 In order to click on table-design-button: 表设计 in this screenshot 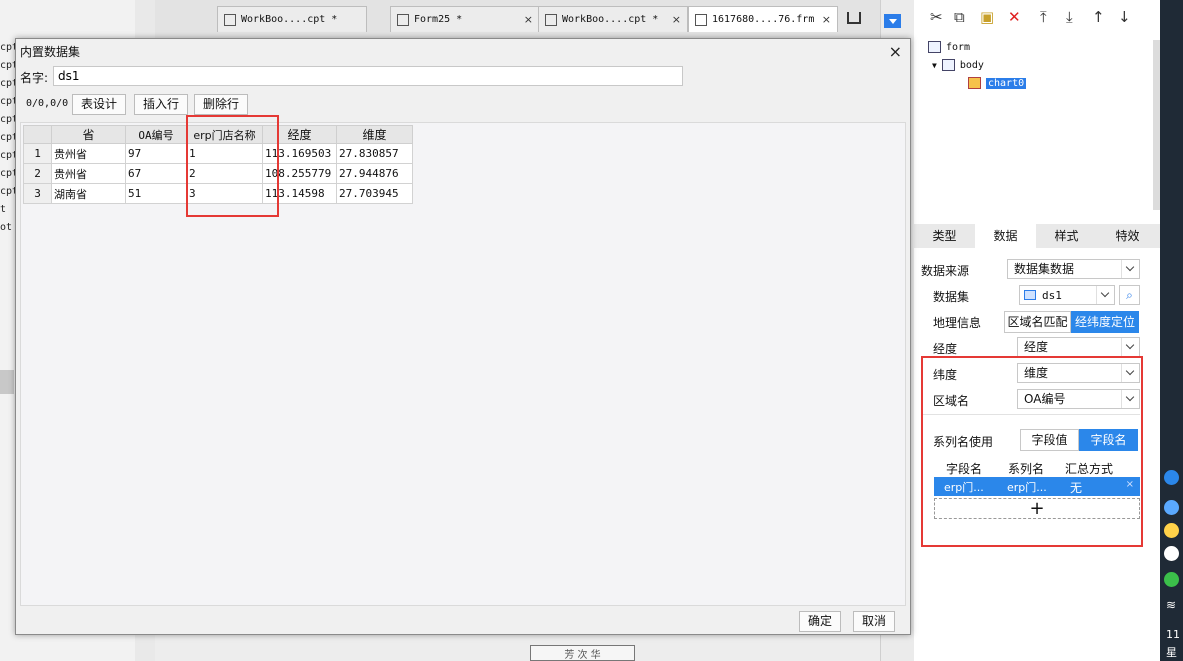, I will do `click(99, 104)`.